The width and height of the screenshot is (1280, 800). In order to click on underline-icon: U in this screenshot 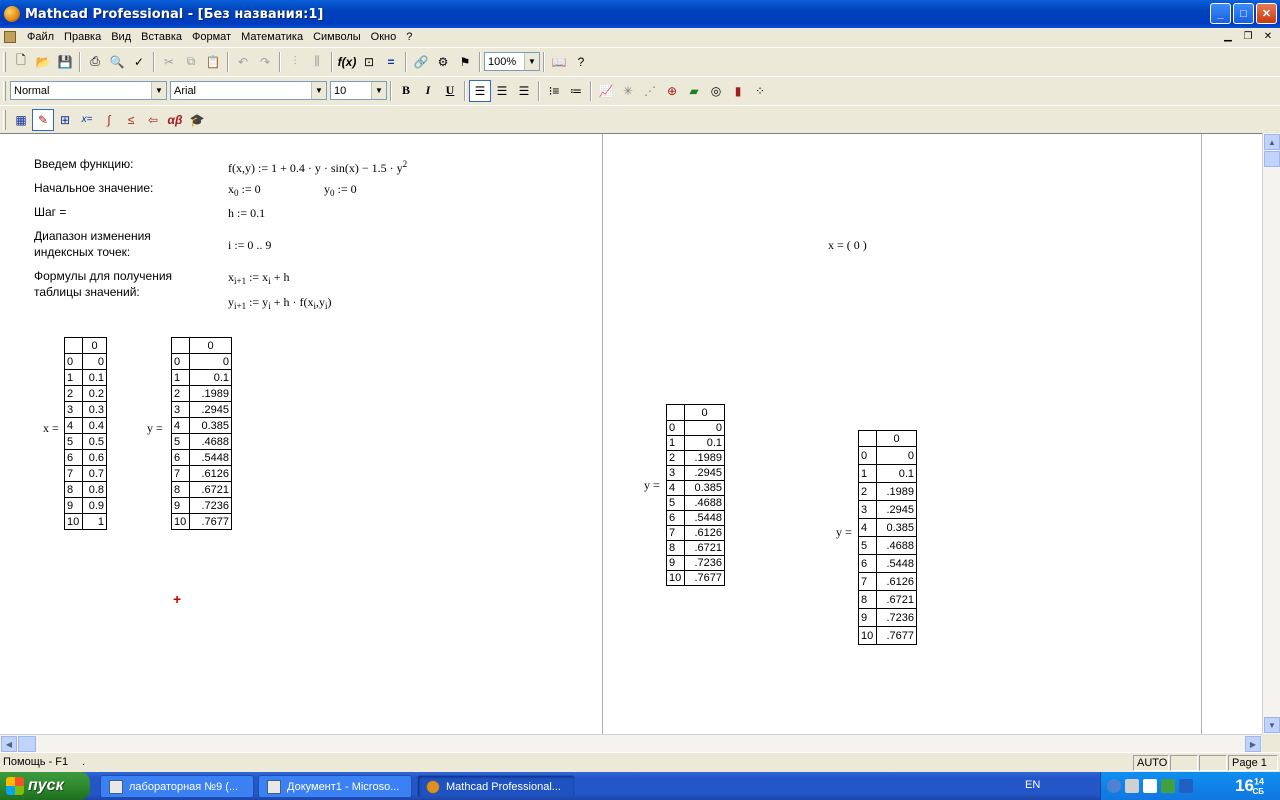, I will do `click(450, 91)`.